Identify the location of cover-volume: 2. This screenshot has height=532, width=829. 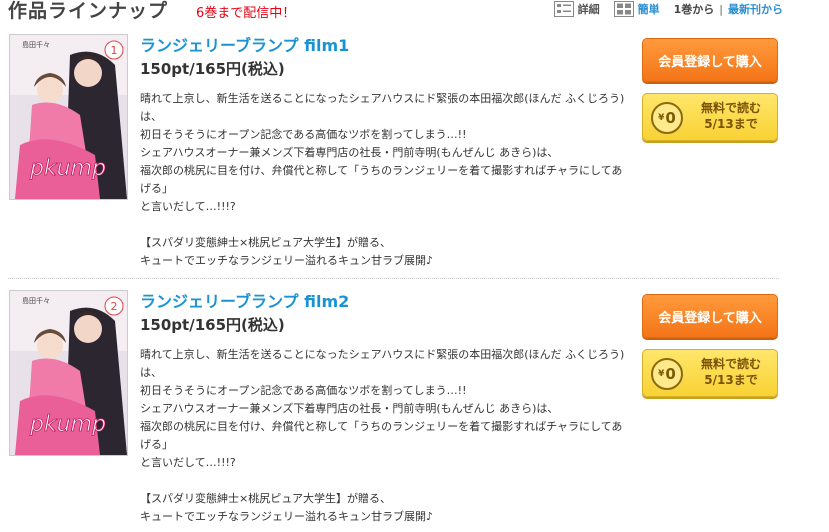
(114, 306).